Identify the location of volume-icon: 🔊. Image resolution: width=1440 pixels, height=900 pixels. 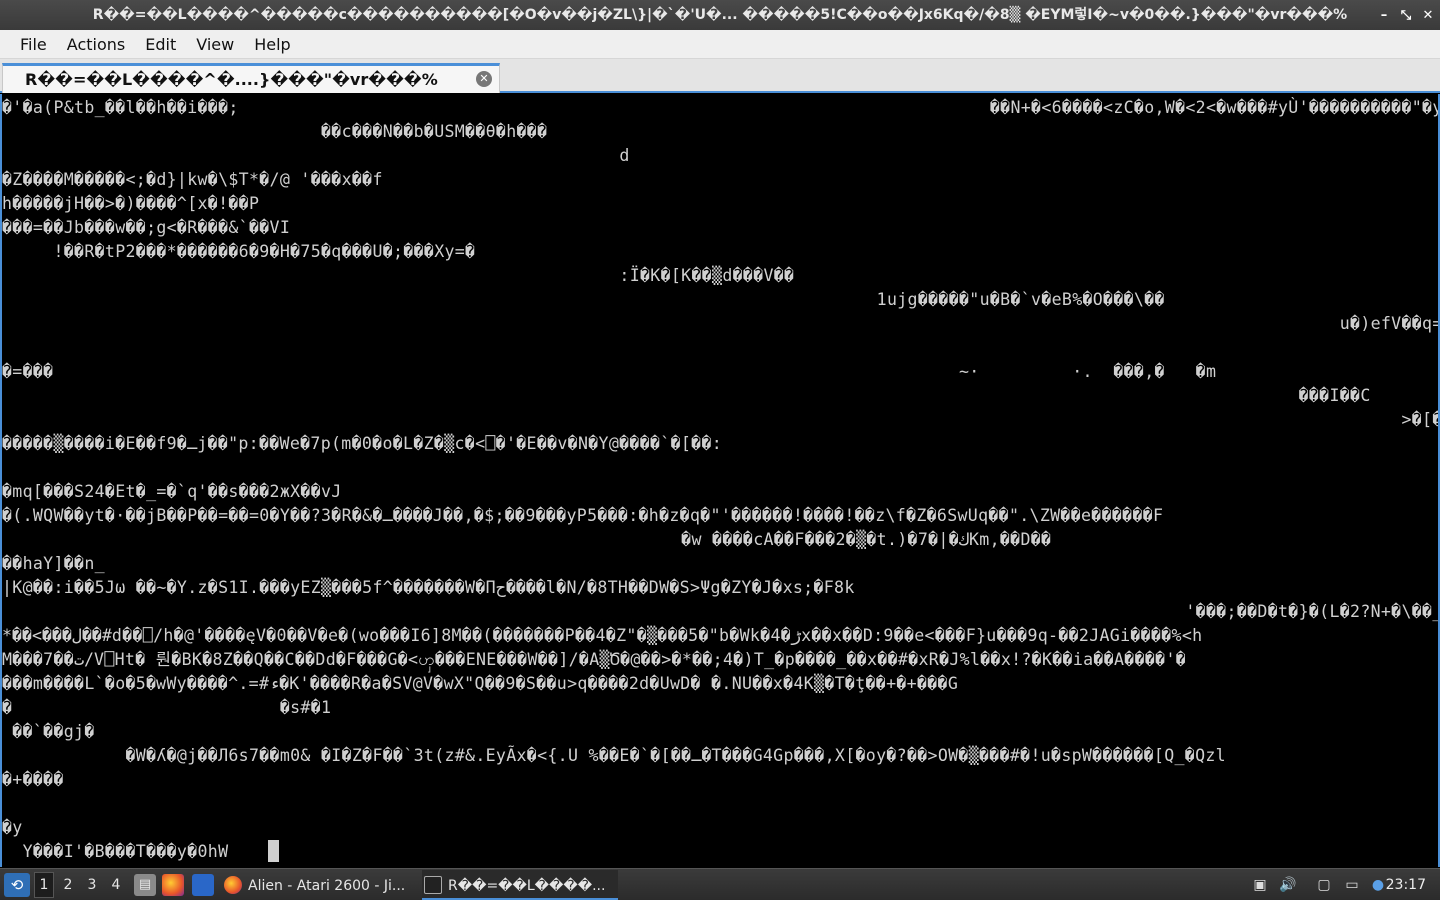
(1288, 885).